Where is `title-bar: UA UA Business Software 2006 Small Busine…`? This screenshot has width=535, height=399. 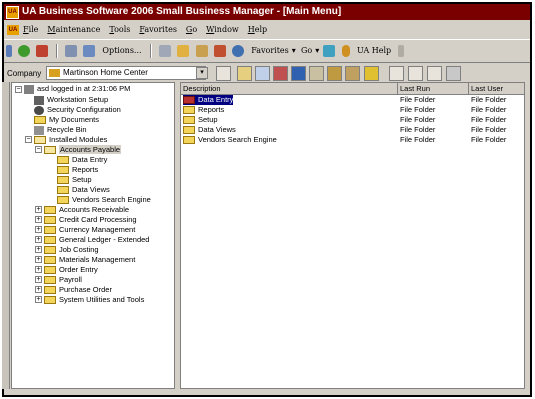
title-bar: UA UA Business Software 2006 Small Busine… is located at coordinates (267, 12).